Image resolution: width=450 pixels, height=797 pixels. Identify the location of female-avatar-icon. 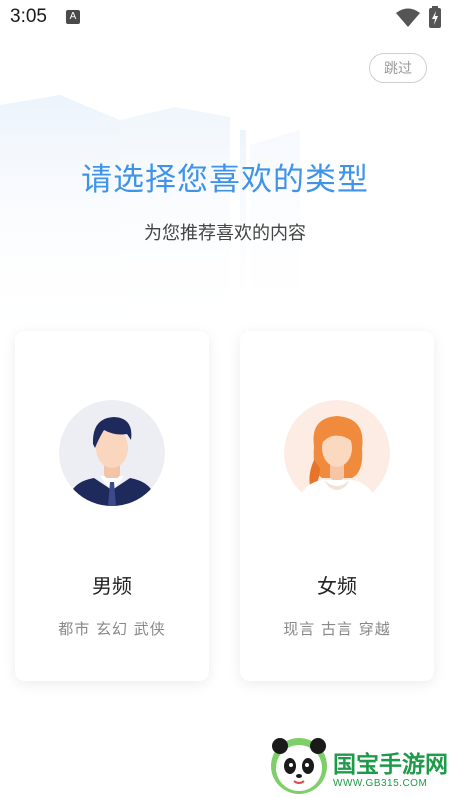
(337, 453).